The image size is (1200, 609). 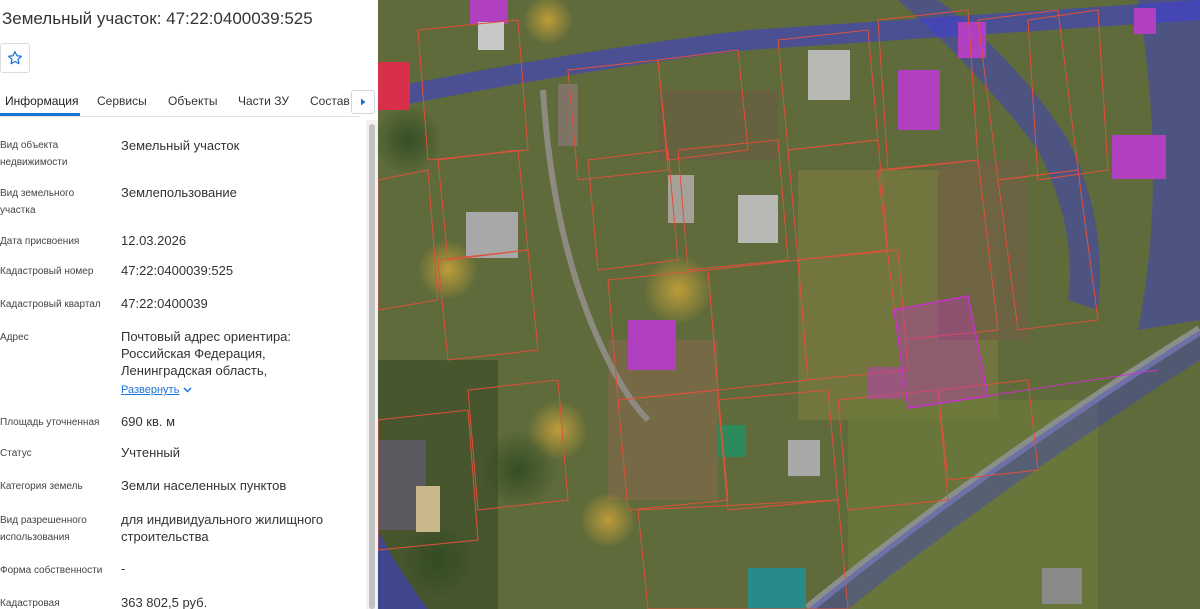 I want to click on label-status: Статус, so click(x=16, y=453).